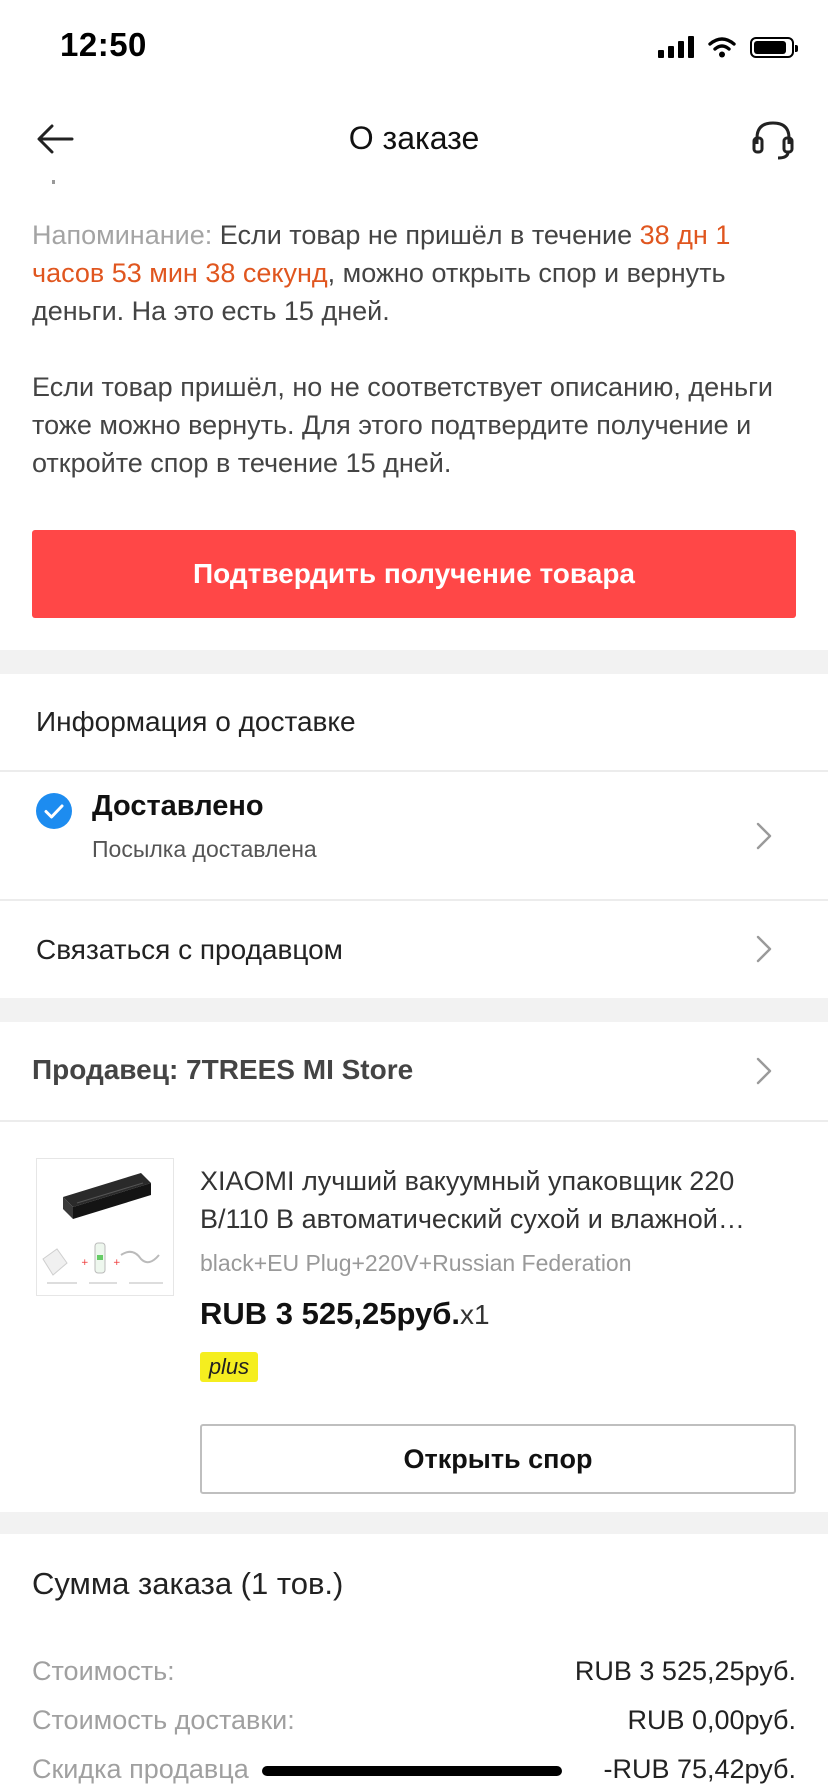 This screenshot has width=828, height=1792. I want to click on home-indicator, so click(412, 1771).